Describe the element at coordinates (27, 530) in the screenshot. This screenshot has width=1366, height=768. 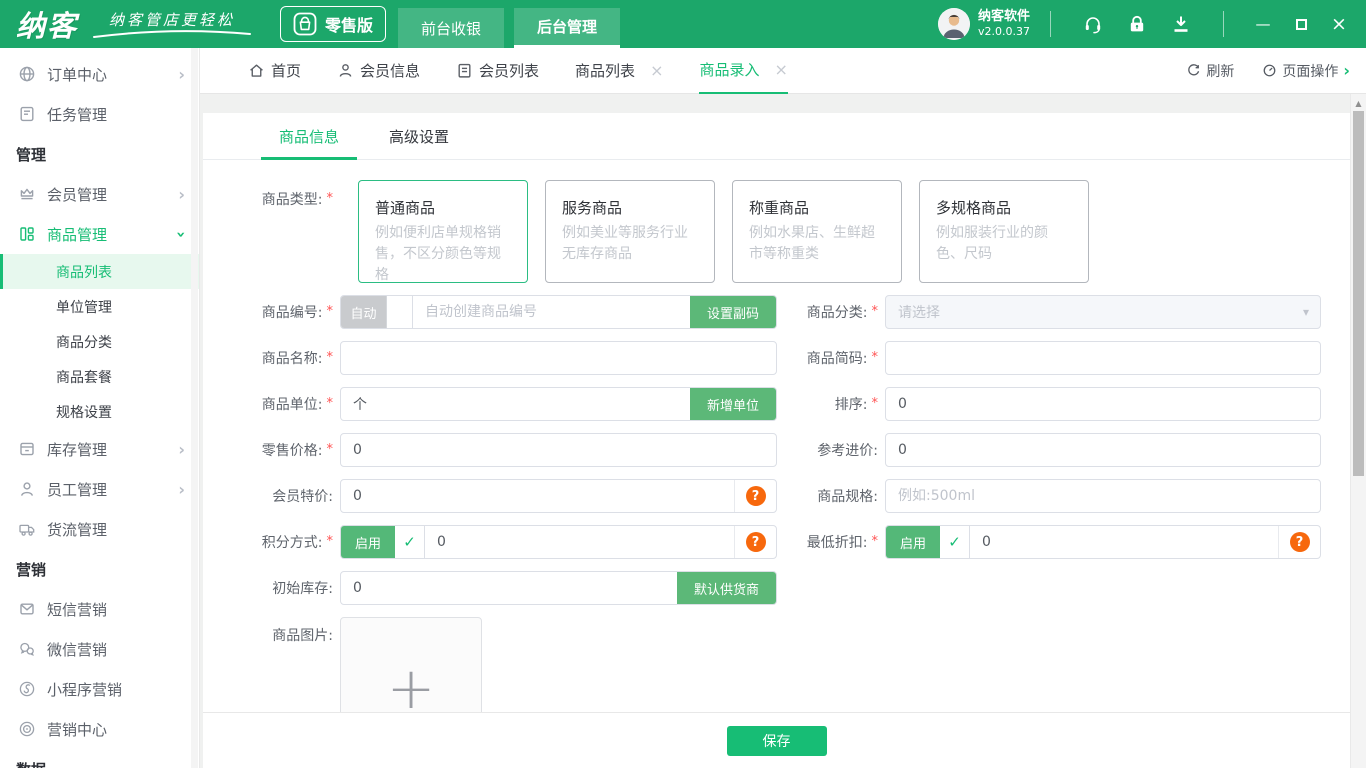
I see `truck-icon` at that location.